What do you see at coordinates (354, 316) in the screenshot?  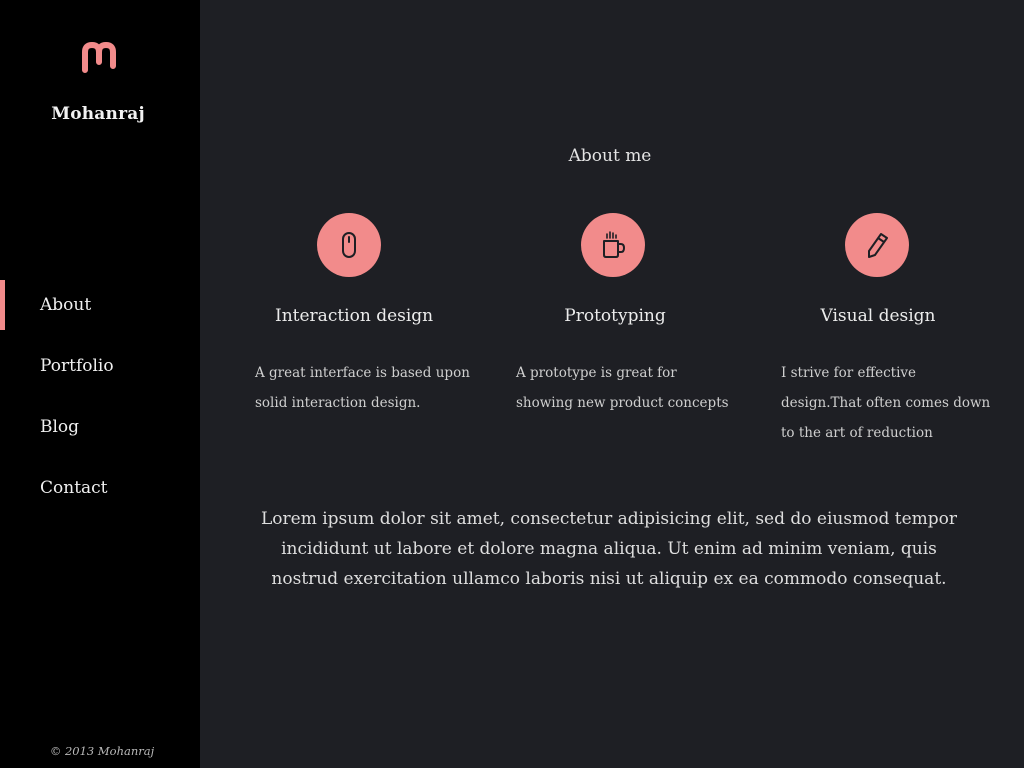 I see `feature-title: Interaction design` at bounding box center [354, 316].